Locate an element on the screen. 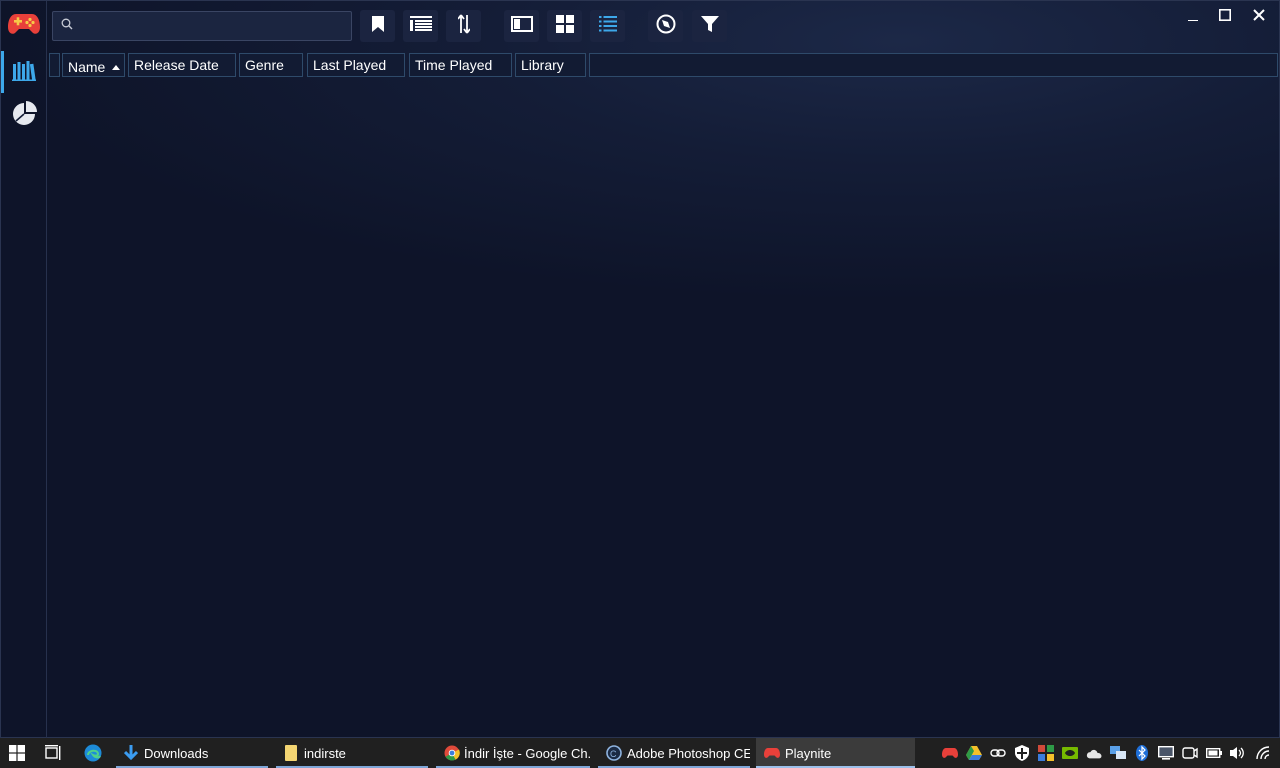 The width and height of the screenshot is (1280, 768). photoshop-icon: C is located at coordinates (614, 753).